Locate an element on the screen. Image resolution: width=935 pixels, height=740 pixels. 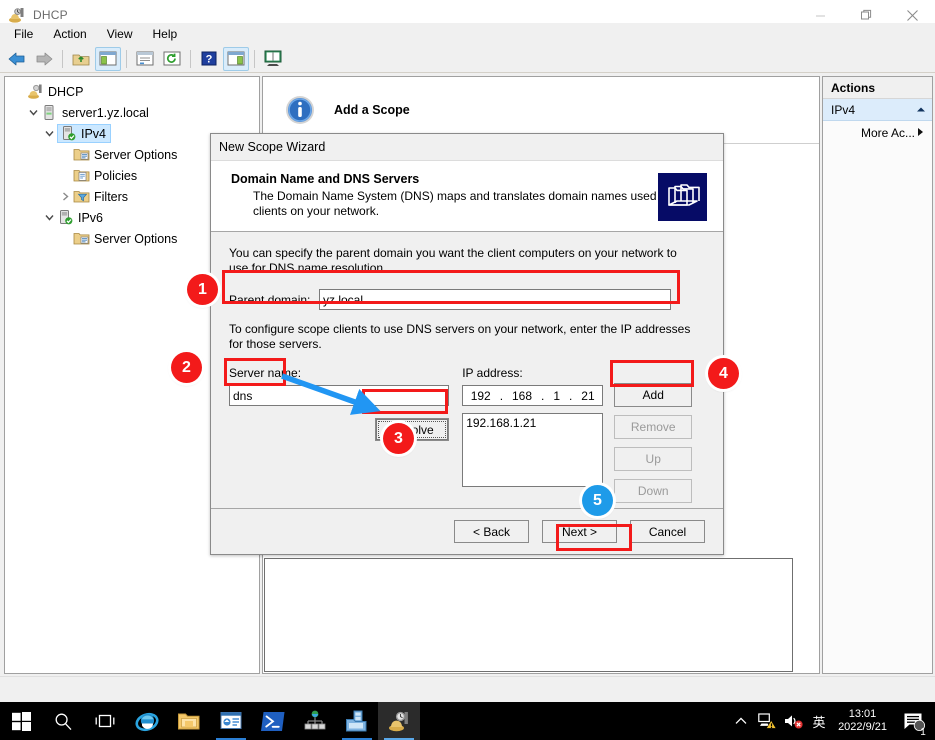
tree-node-server1: server1.yz.local is located at coordinates (133, 112).